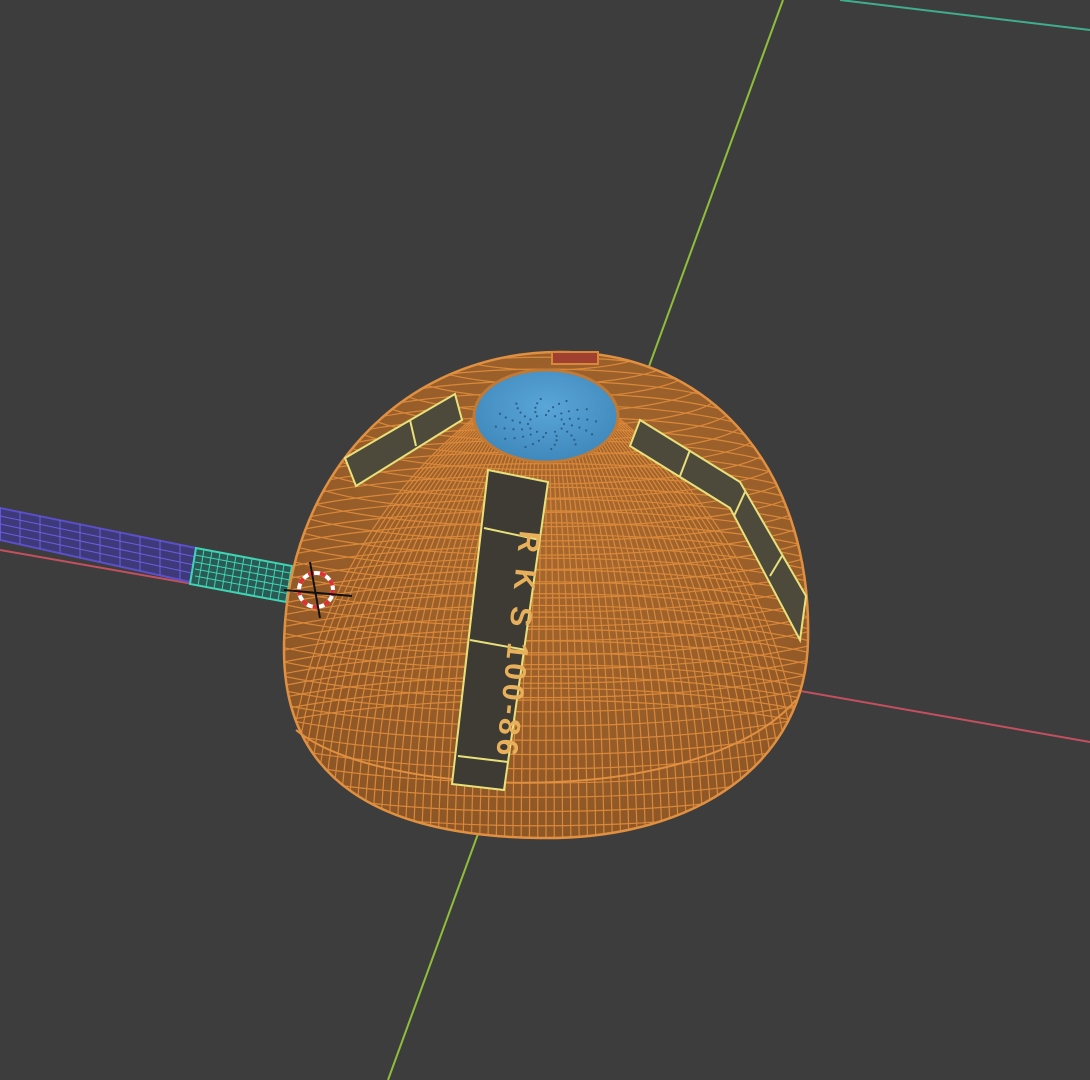 Image resolution: width=1090 pixels, height=1080 pixels. What do you see at coordinates (964, 15) in the screenshot?
I see `grid-line-top` at bounding box center [964, 15].